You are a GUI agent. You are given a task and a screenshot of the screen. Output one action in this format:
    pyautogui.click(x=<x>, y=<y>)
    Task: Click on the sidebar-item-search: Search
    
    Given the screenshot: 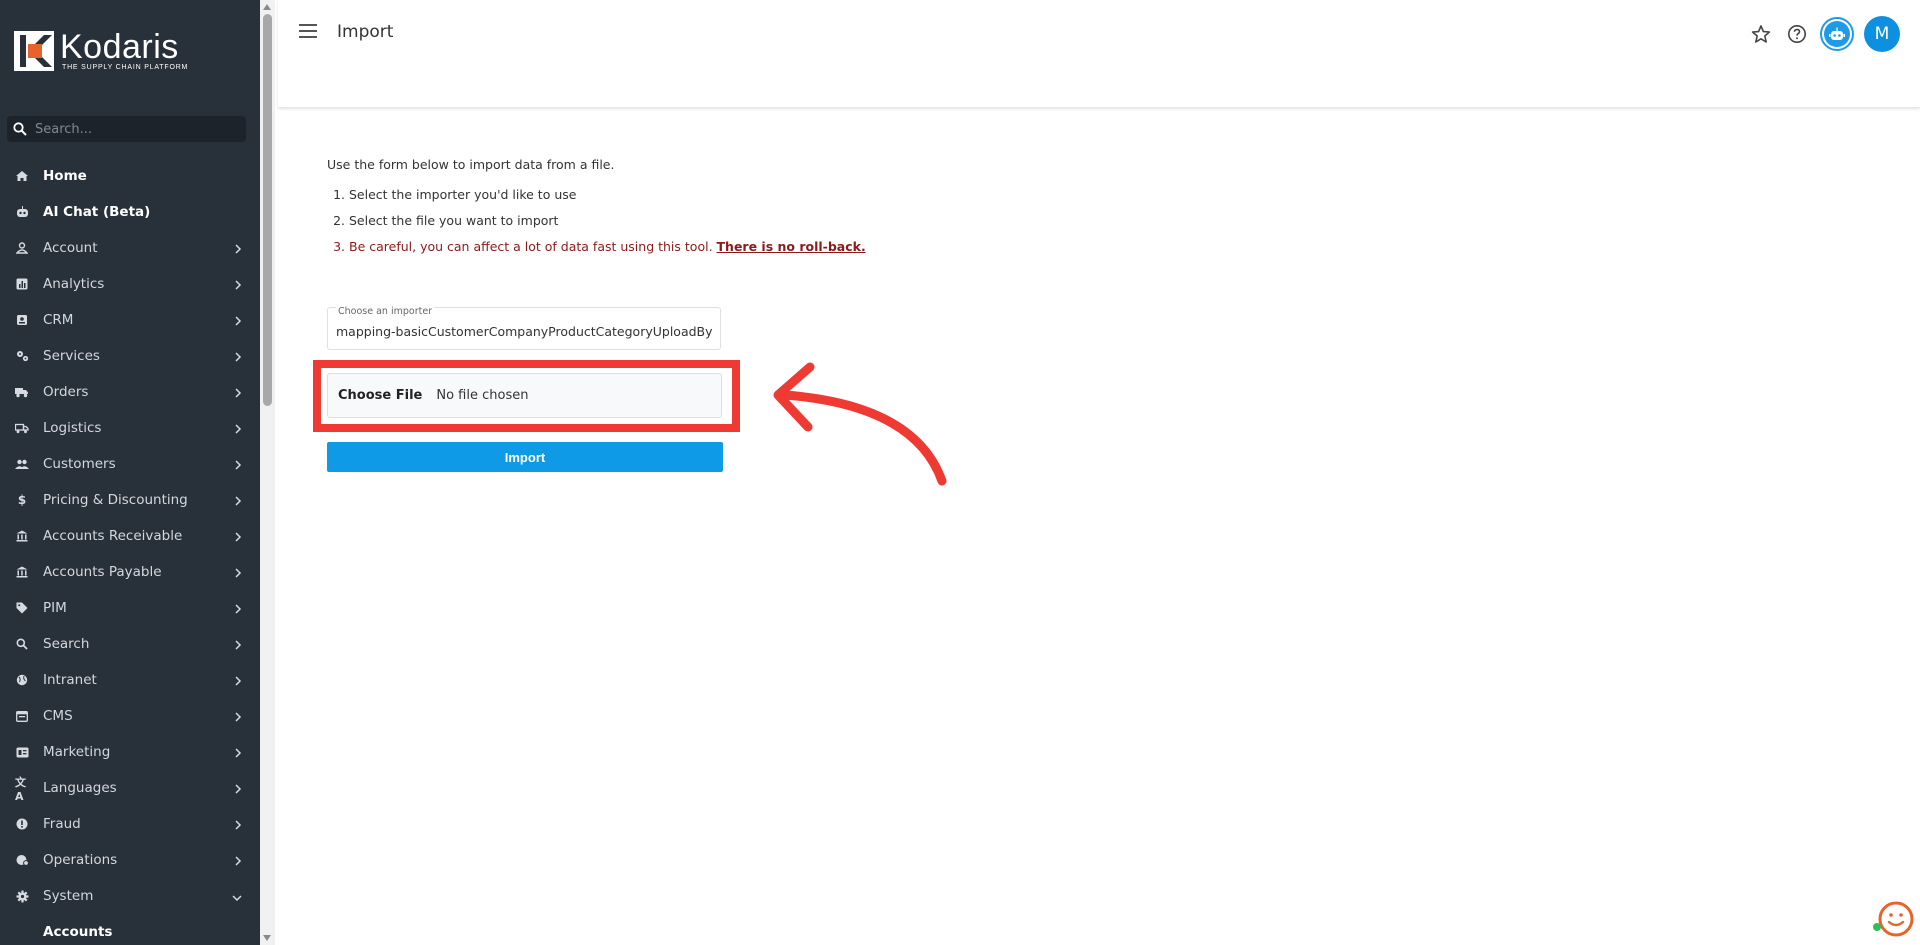 What is the action you would take?
    pyautogui.click(x=130, y=644)
    